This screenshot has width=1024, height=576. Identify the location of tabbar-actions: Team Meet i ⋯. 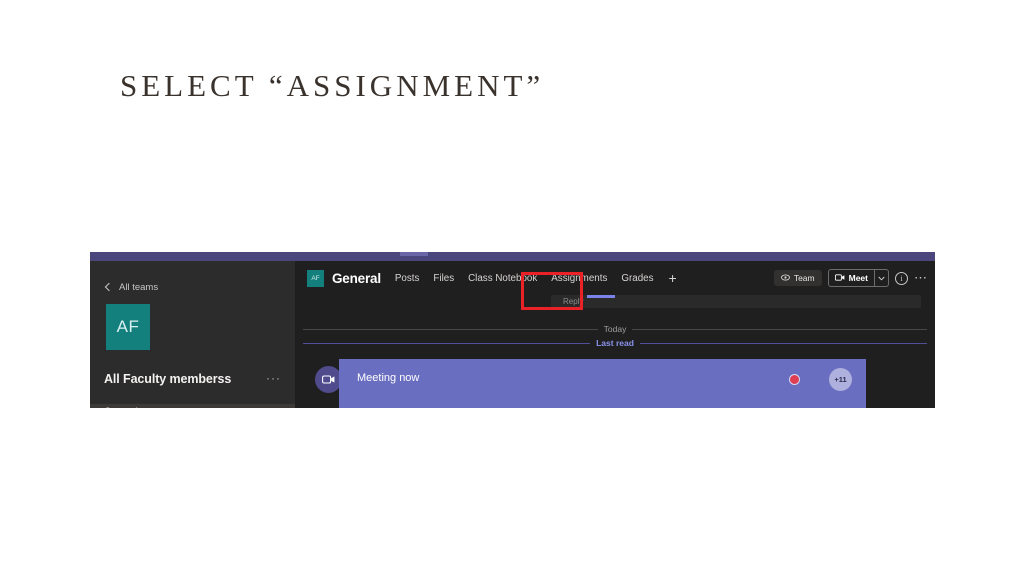
(850, 278).